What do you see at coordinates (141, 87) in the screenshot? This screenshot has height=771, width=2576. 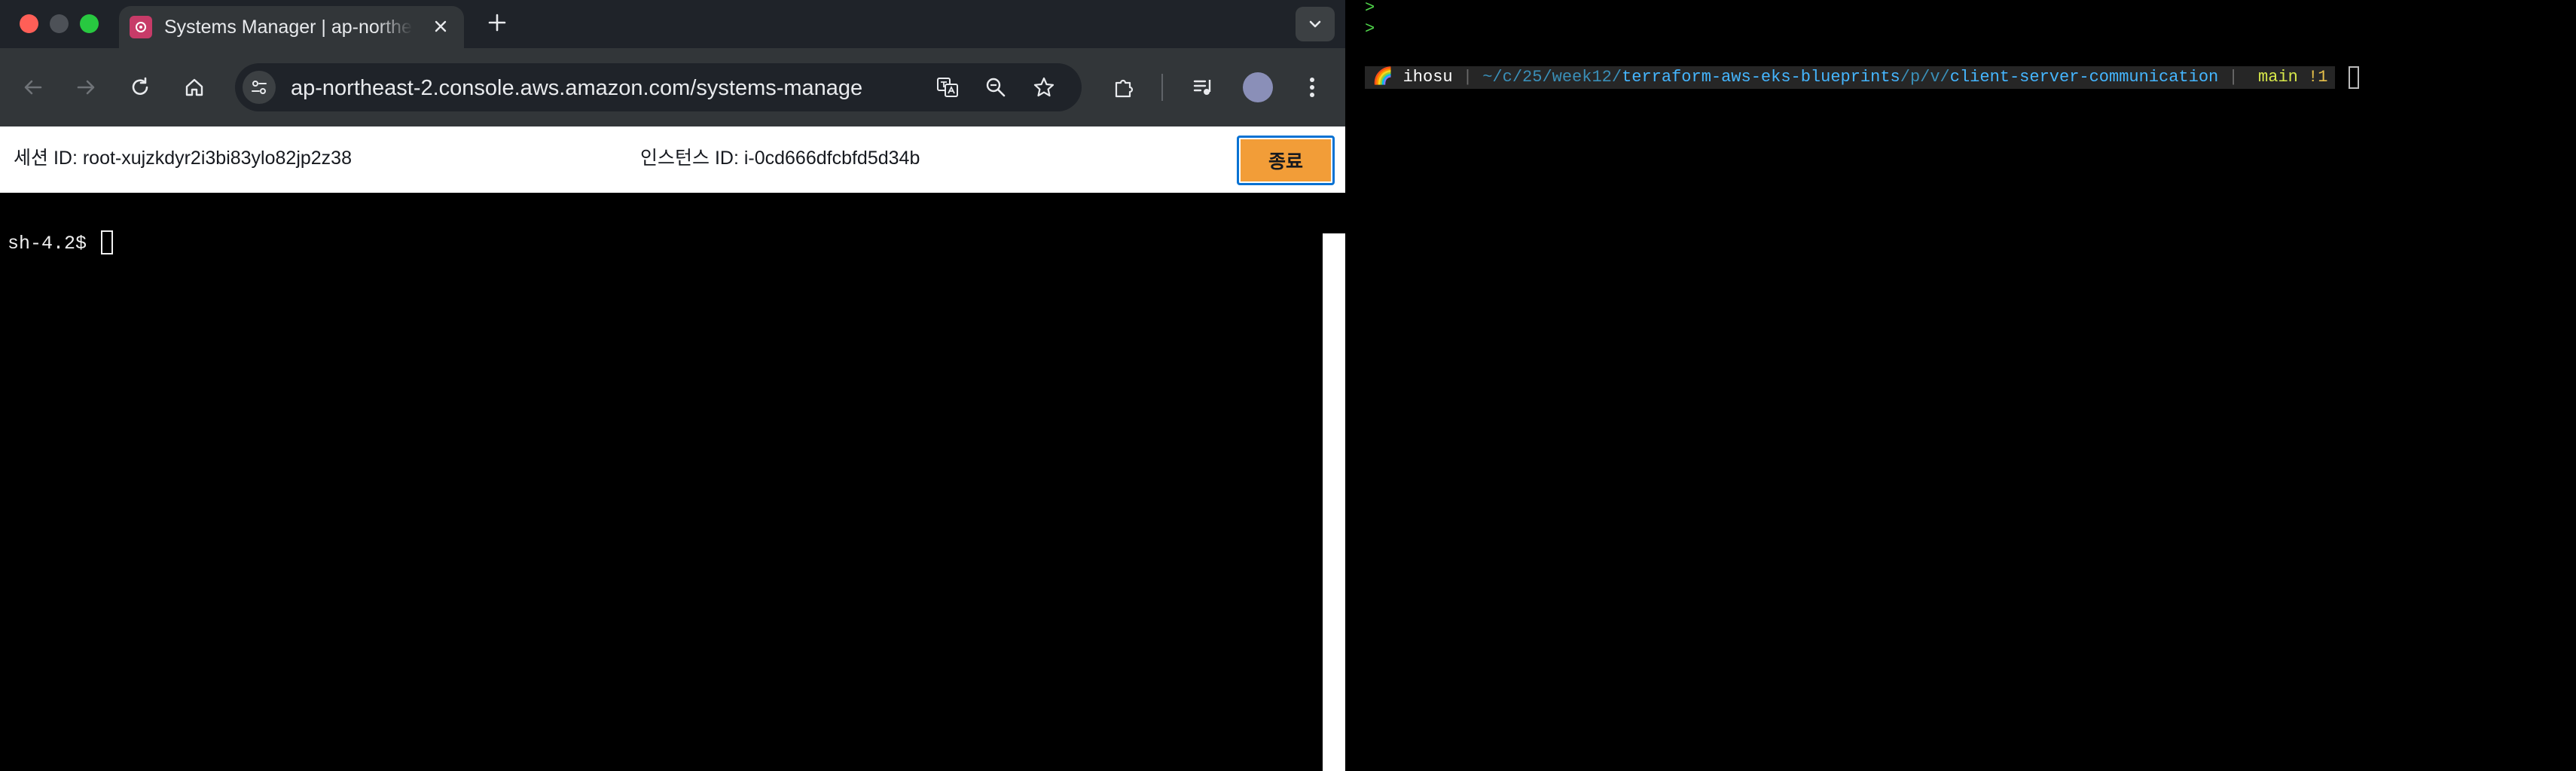 I see `reload-icon` at bounding box center [141, 87].